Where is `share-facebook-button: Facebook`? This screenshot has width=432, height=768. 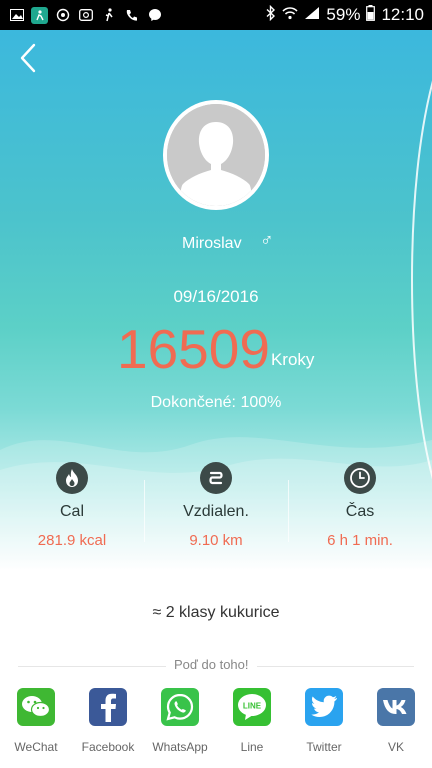
share-facebook-button: Facebook is located at coordinates (108, 721).